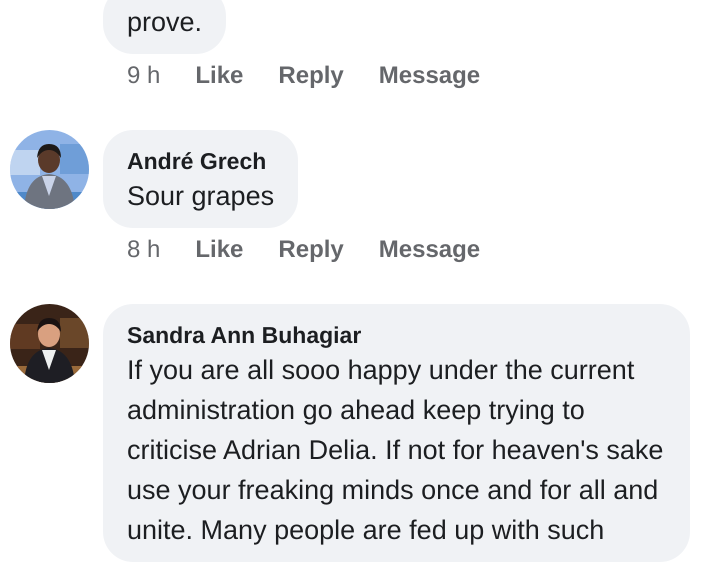 The image size is (709, 576). I want to click on author-name: Sandra Ann Buhagiar, so click(396, 335).